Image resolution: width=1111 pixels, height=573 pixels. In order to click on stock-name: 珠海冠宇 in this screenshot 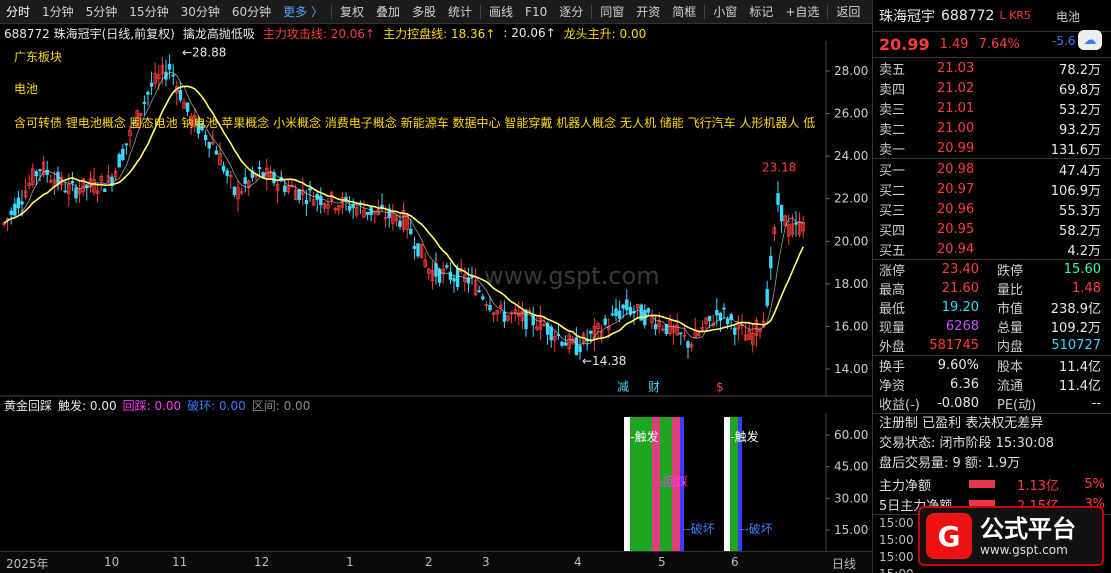, I will do `click(907, 16)`.